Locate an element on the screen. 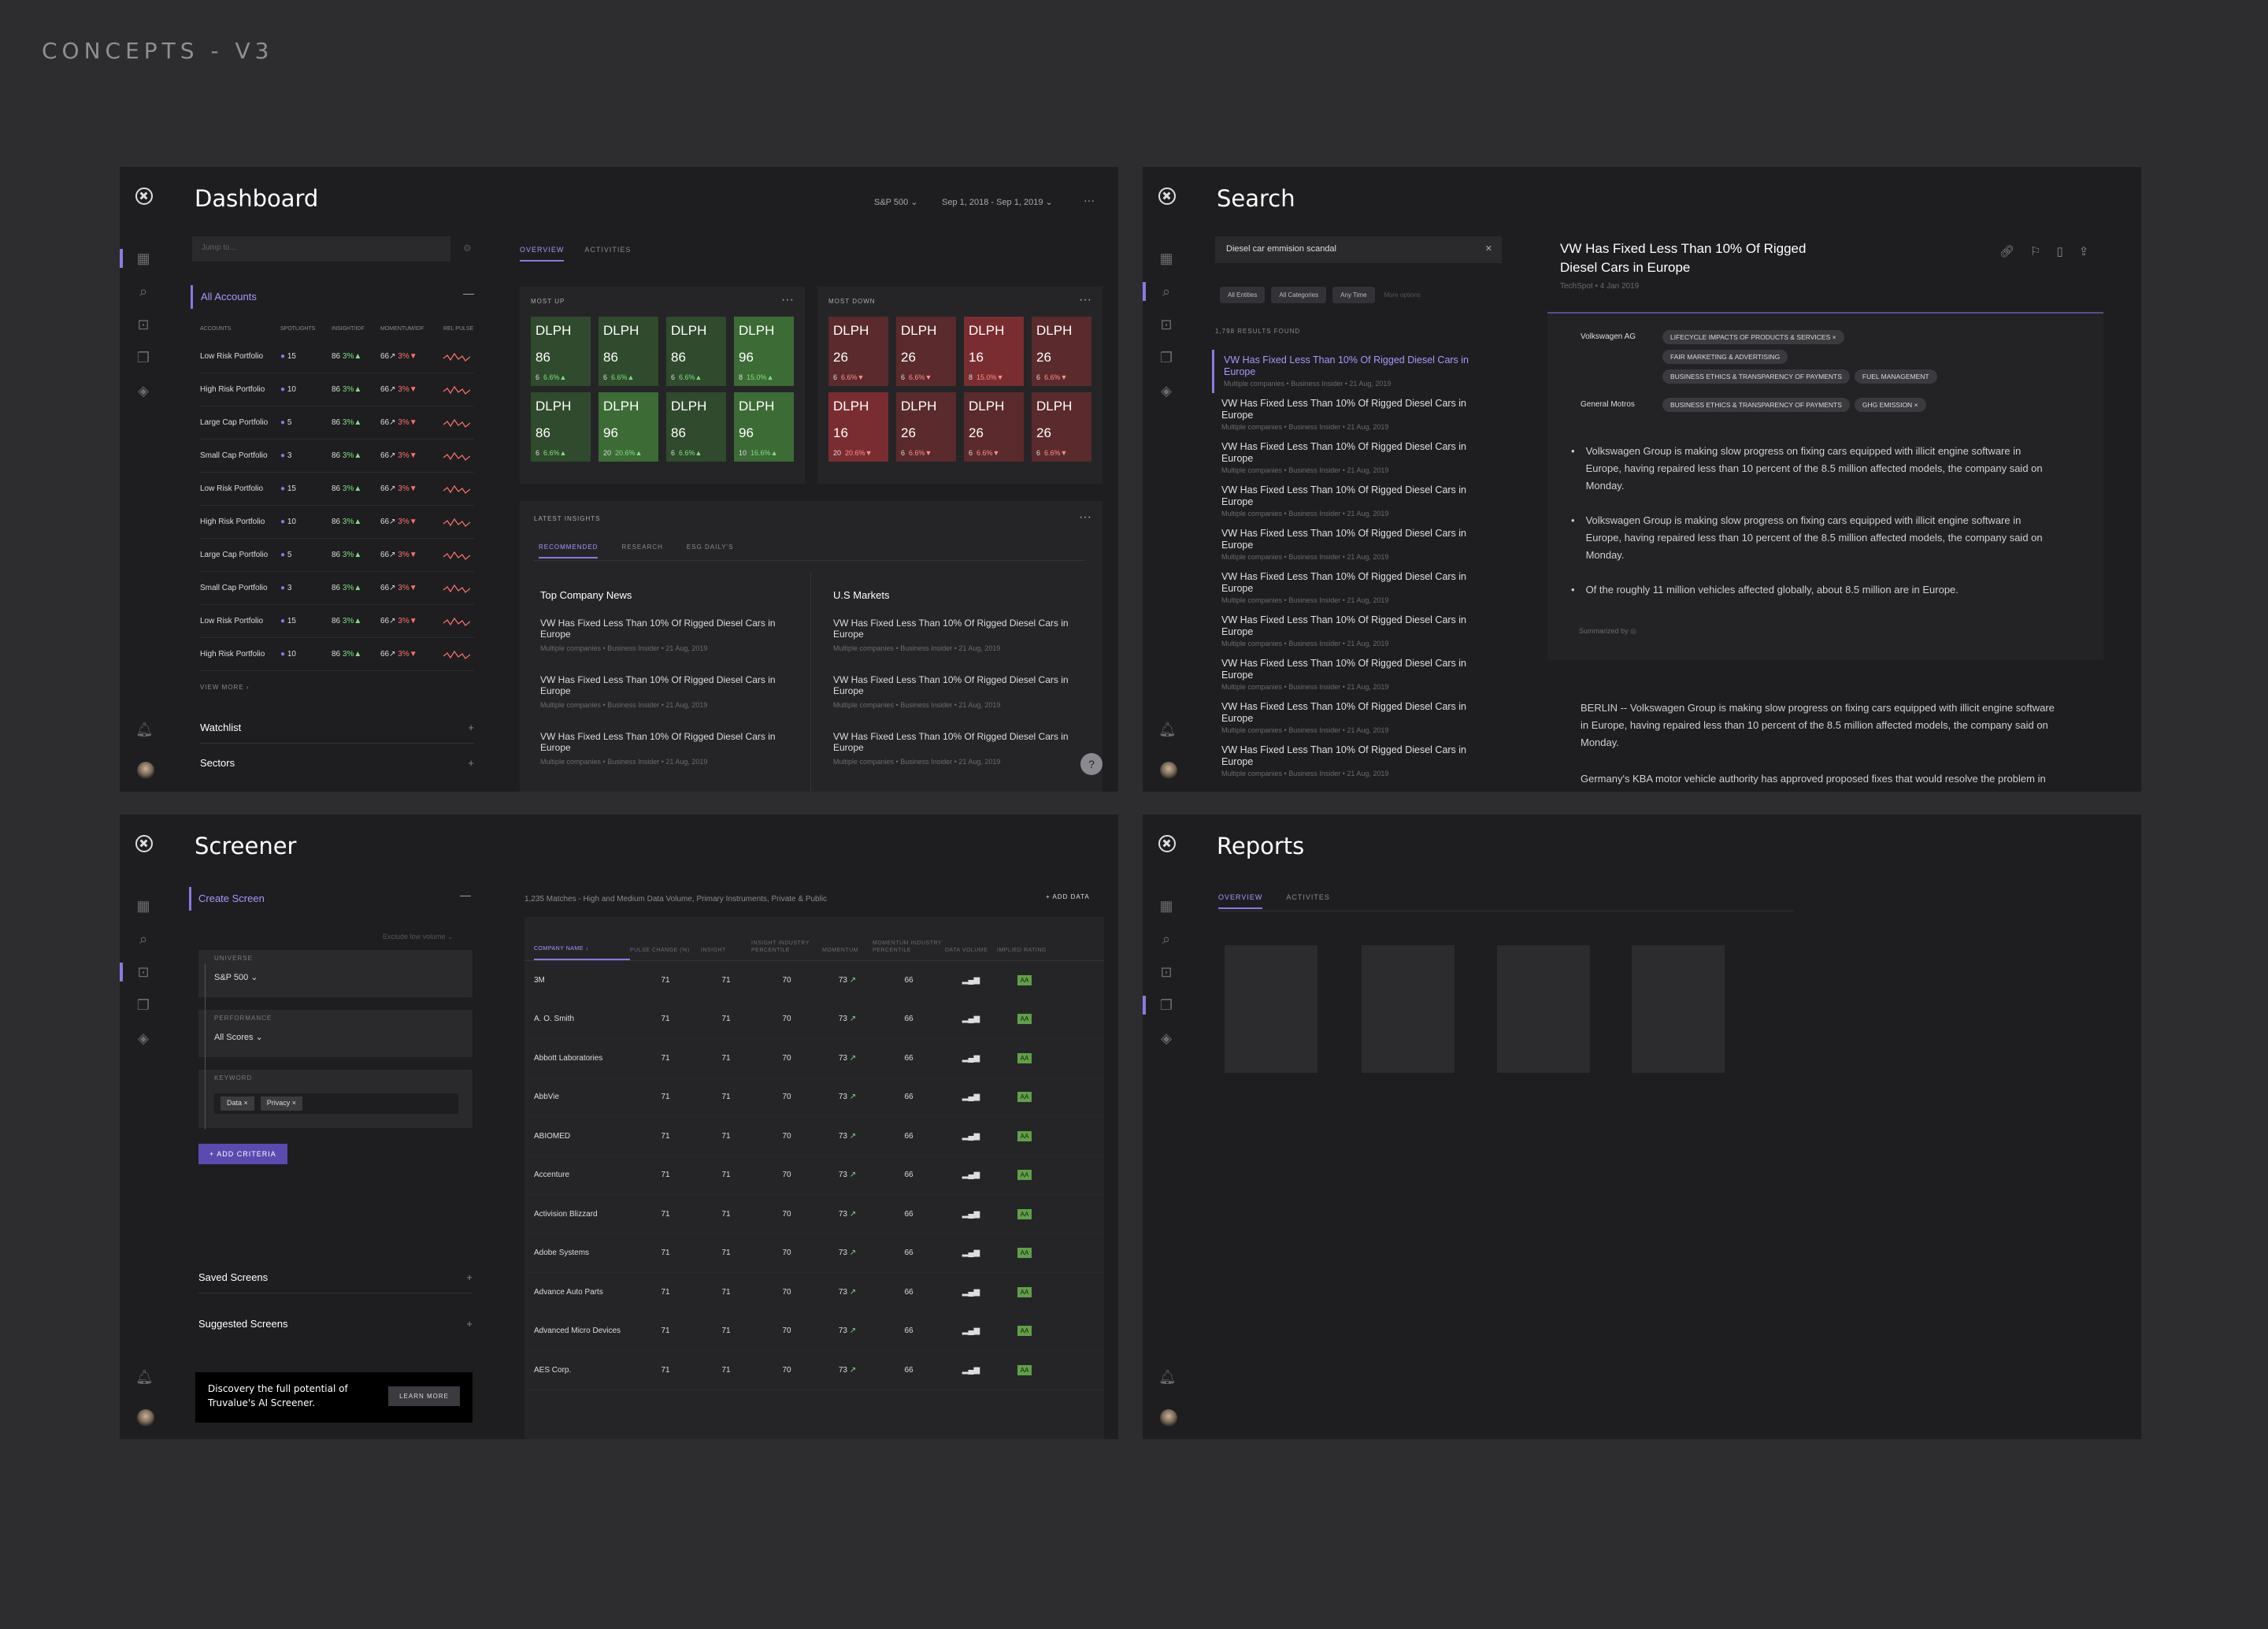 The width and height of the screenshot is (2268, 1629). tab-activities: ACTIVITES is located at coordinates (1308, 901).